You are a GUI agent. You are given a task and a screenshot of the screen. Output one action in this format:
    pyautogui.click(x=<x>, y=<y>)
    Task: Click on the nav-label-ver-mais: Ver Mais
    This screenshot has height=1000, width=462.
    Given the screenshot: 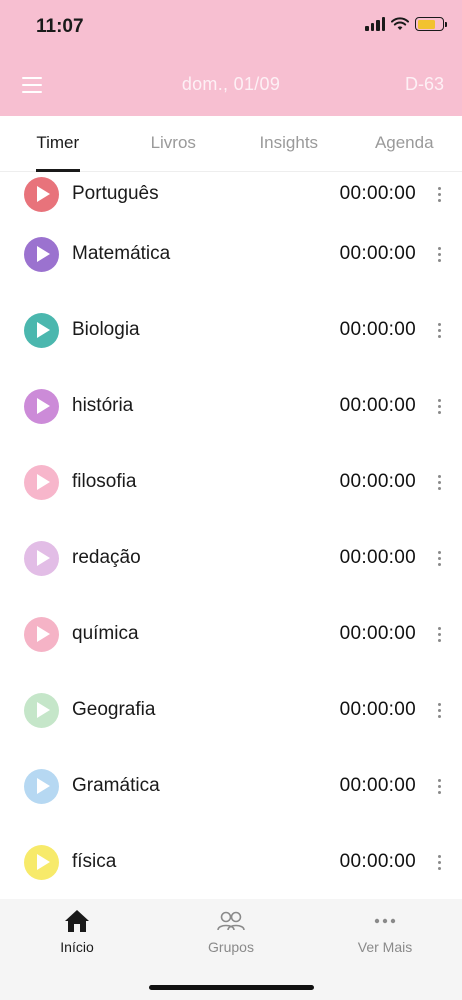 What is the action you would take?
    pyautogui.click(x=385, y=947)
    